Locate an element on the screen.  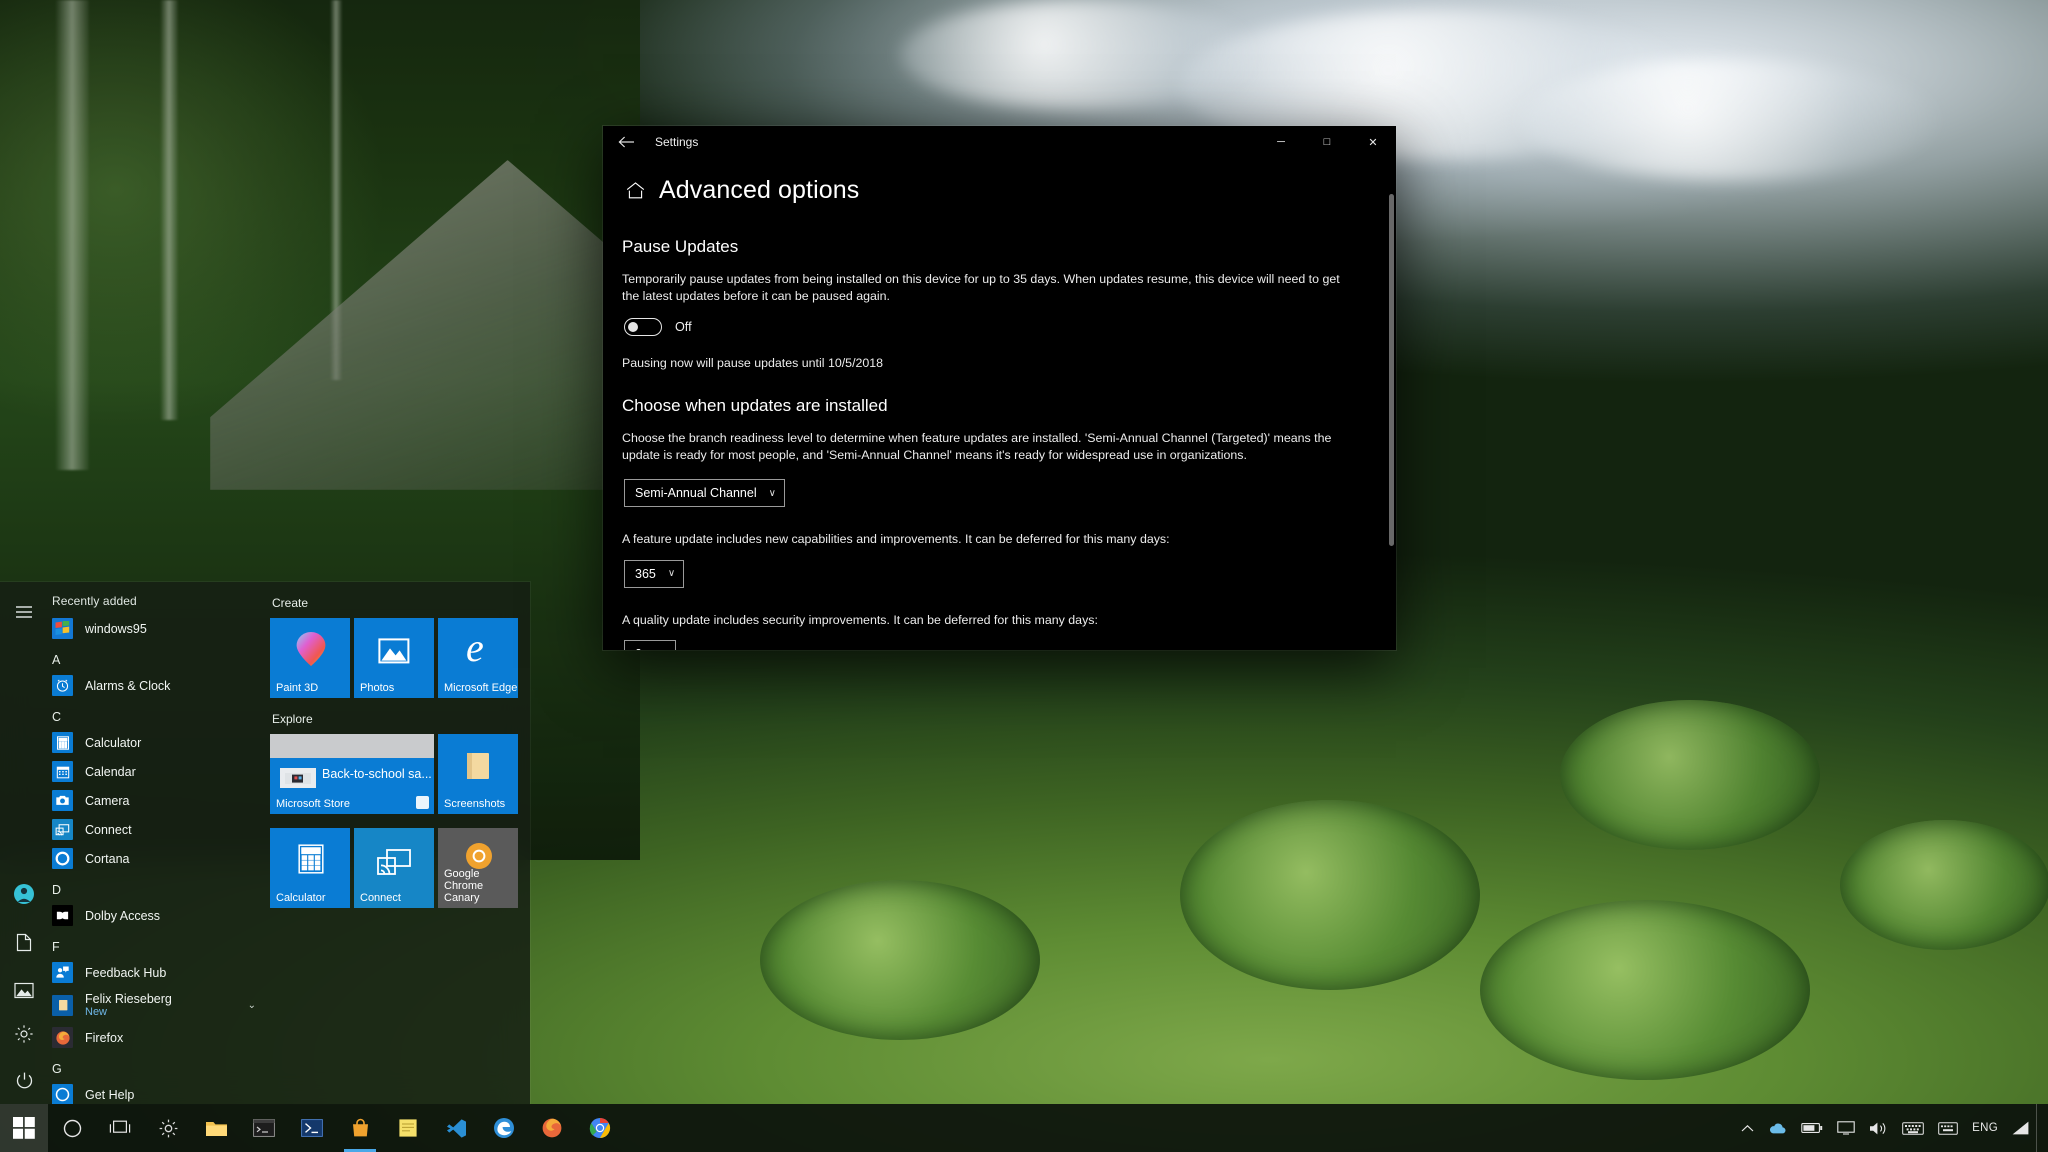
tile-connect: Connect is located at coordinates (394, 868).